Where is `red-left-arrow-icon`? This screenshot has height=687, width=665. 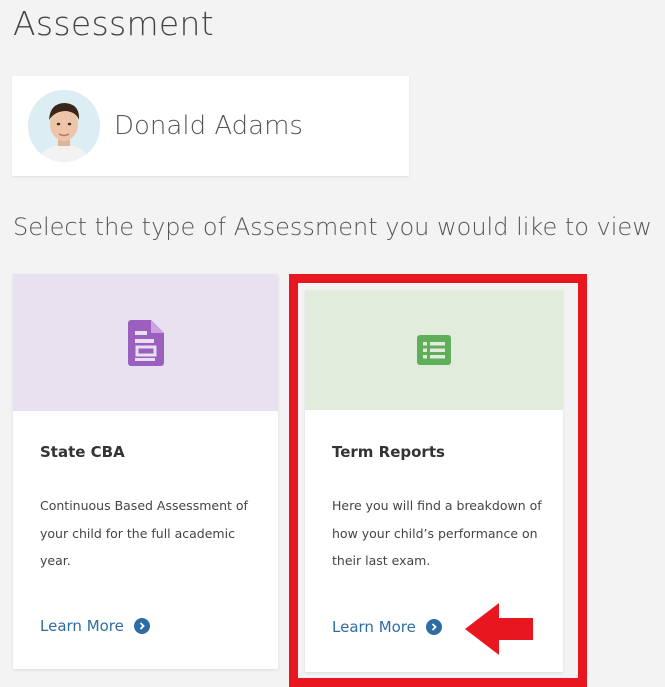 red-left-arrow-icon is located at coordinates (499, 629).